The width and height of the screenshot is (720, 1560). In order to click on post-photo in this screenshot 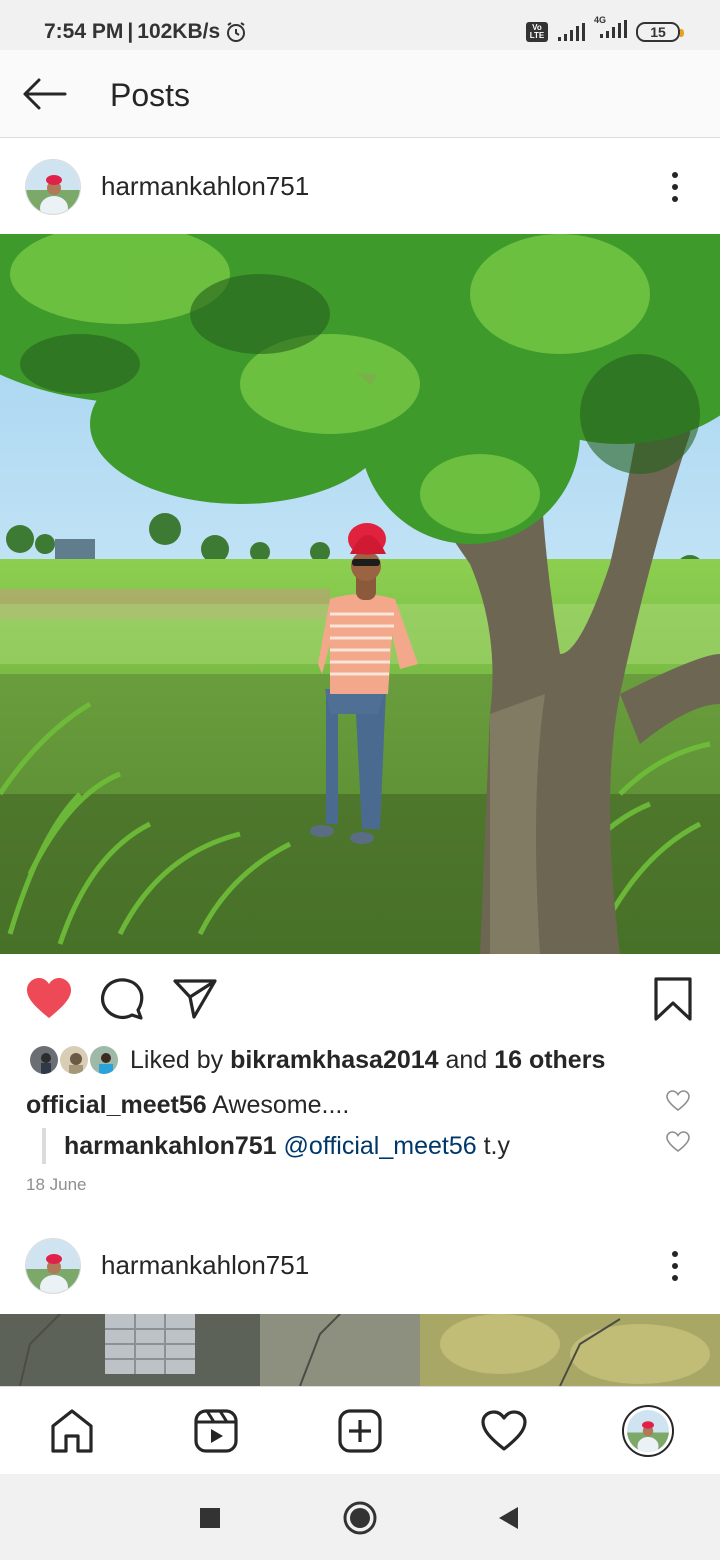, I will do `click(360, 1350)`.